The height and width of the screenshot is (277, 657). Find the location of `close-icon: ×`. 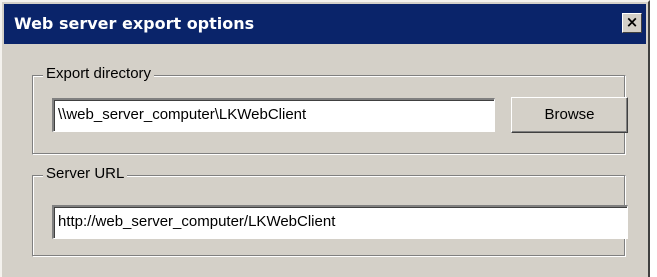

close-icon: × is located at coordinates (632, 22).